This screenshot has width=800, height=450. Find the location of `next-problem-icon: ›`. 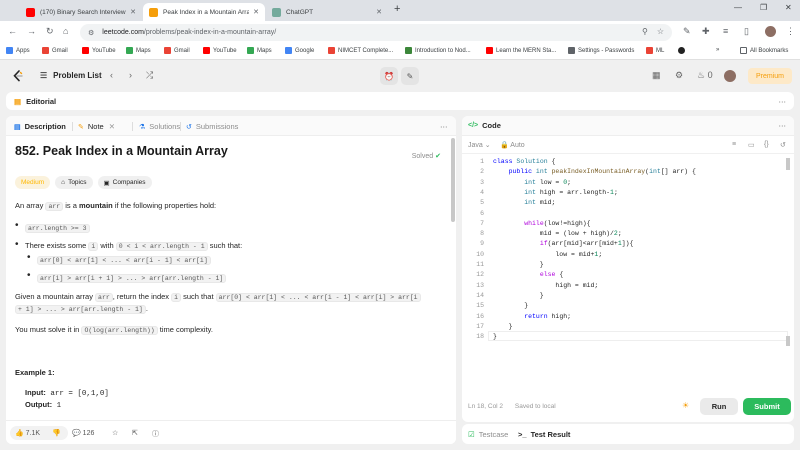

next-problem-icon: › is located at coordinates (130, 75).